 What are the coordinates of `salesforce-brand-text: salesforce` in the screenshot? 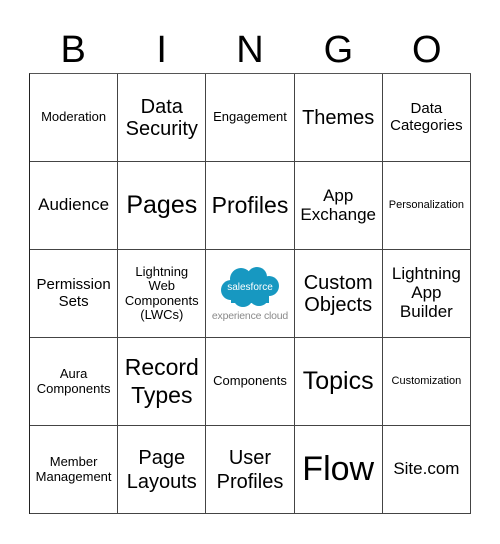 It's located at (250, 287).